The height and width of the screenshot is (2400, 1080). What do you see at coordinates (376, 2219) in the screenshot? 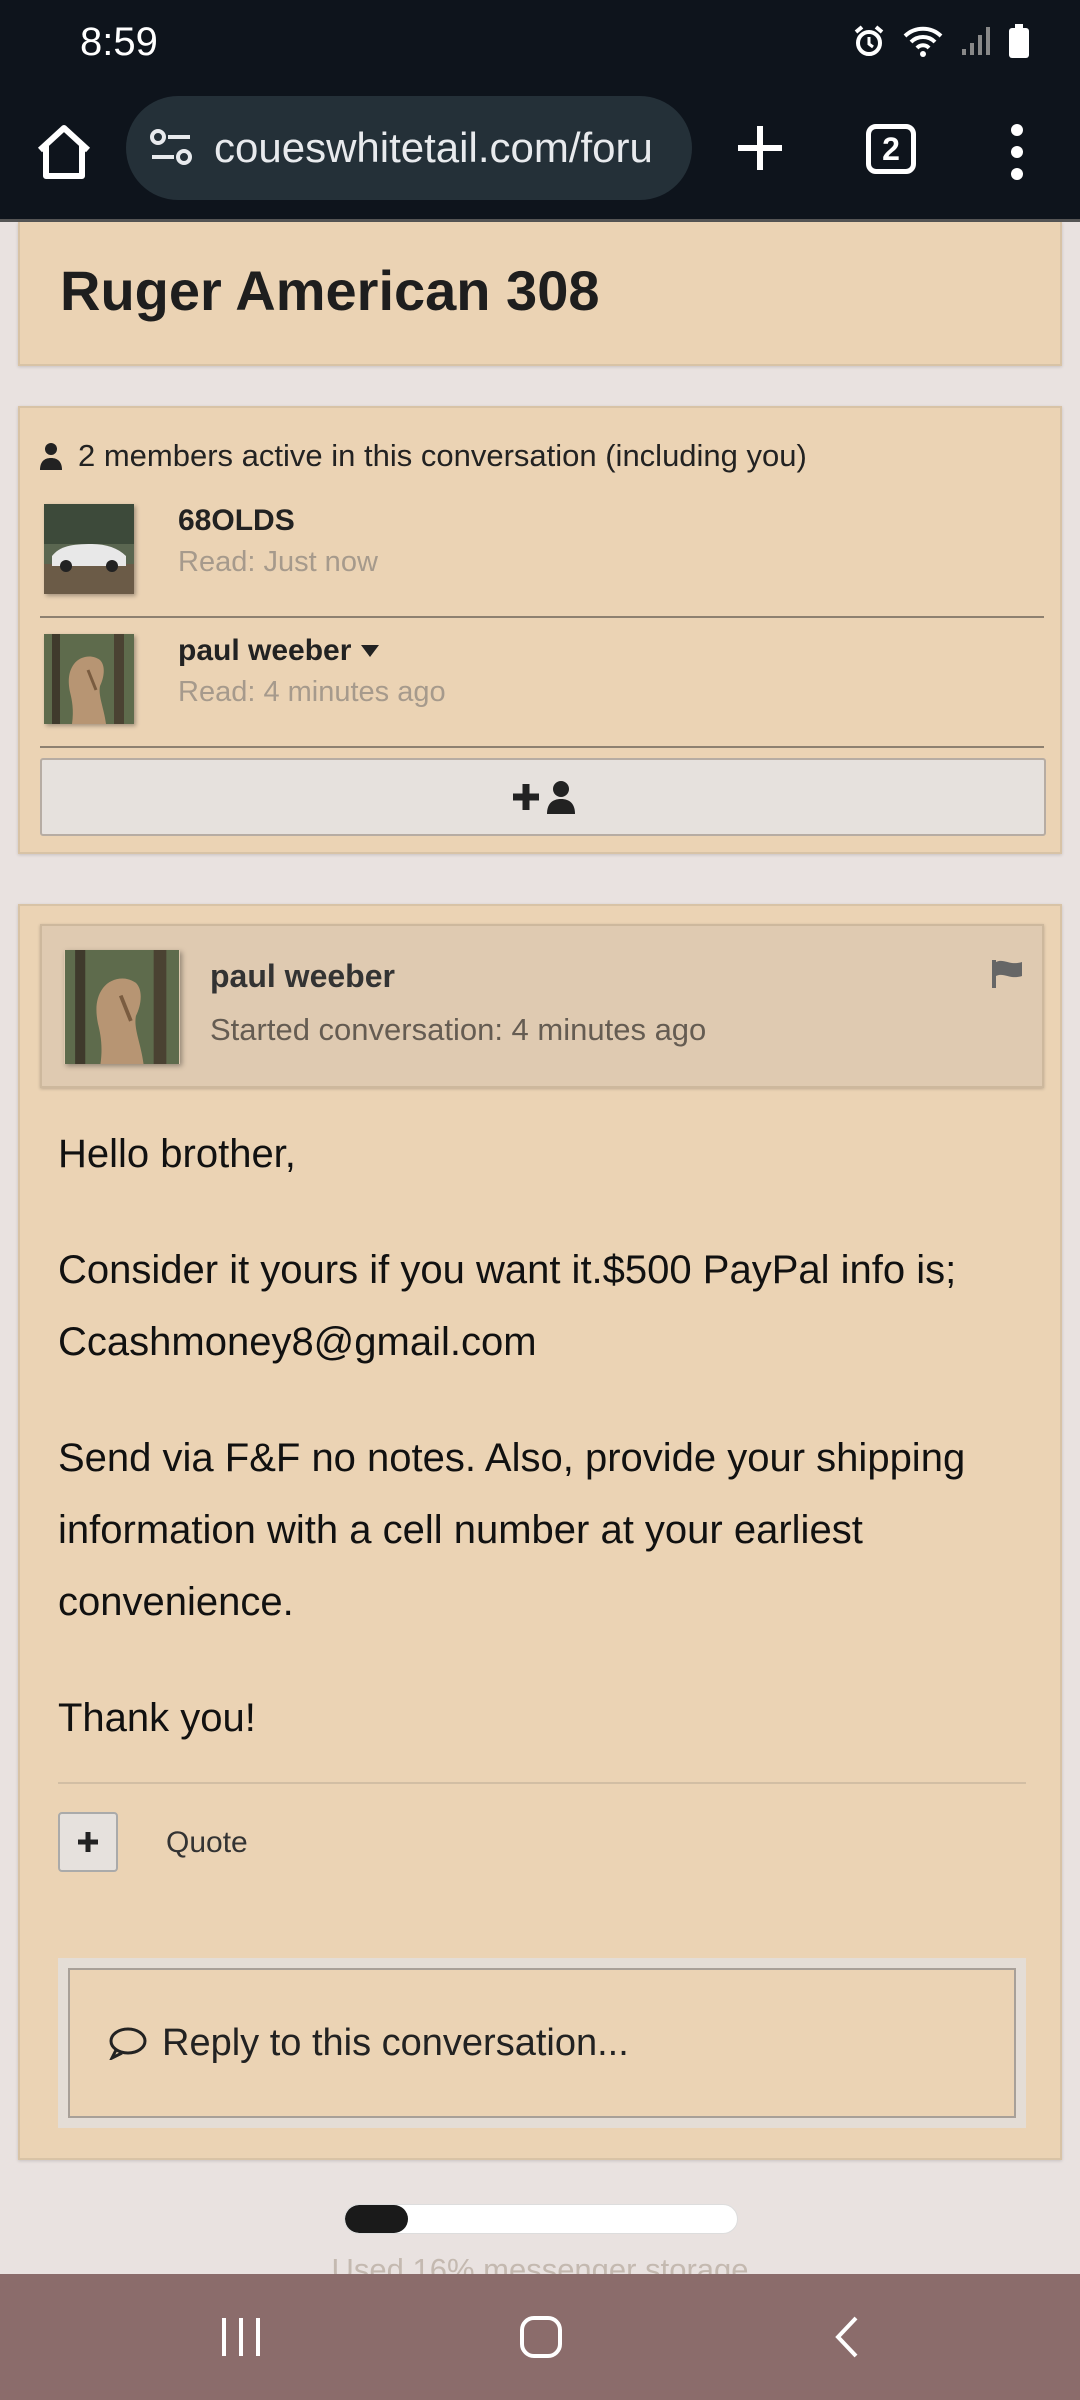
I see `storage-progress-fill` at bounding box center [376, 2219].